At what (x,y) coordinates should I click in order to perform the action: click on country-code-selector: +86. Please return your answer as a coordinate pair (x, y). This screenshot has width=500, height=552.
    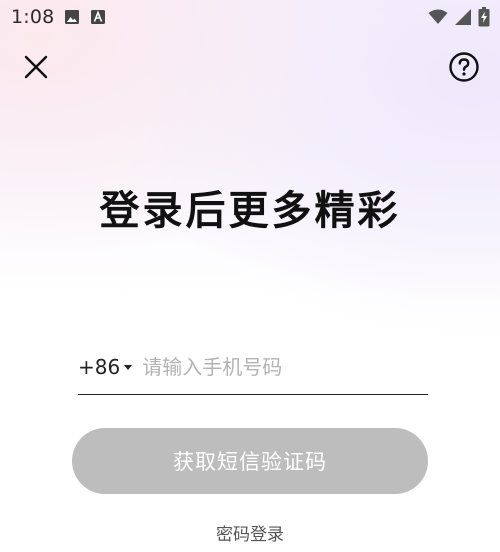
    Looking at the image, I should click on (105, 367).